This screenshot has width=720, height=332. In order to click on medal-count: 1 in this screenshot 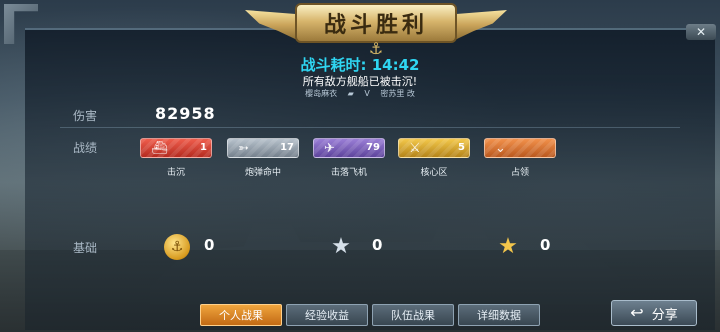, I will do `click(203, 147)`.